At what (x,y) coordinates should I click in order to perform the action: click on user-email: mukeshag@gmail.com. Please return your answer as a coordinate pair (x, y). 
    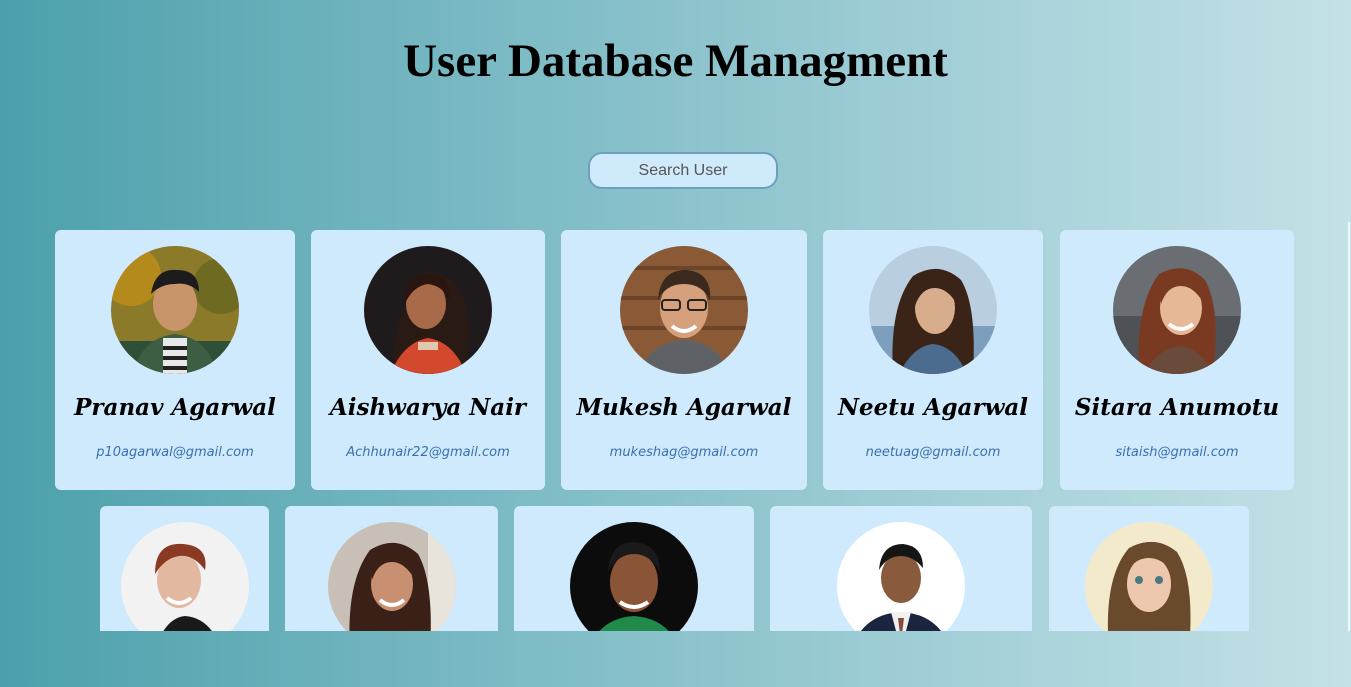
    Looking at the image, I should click on (684, 452).